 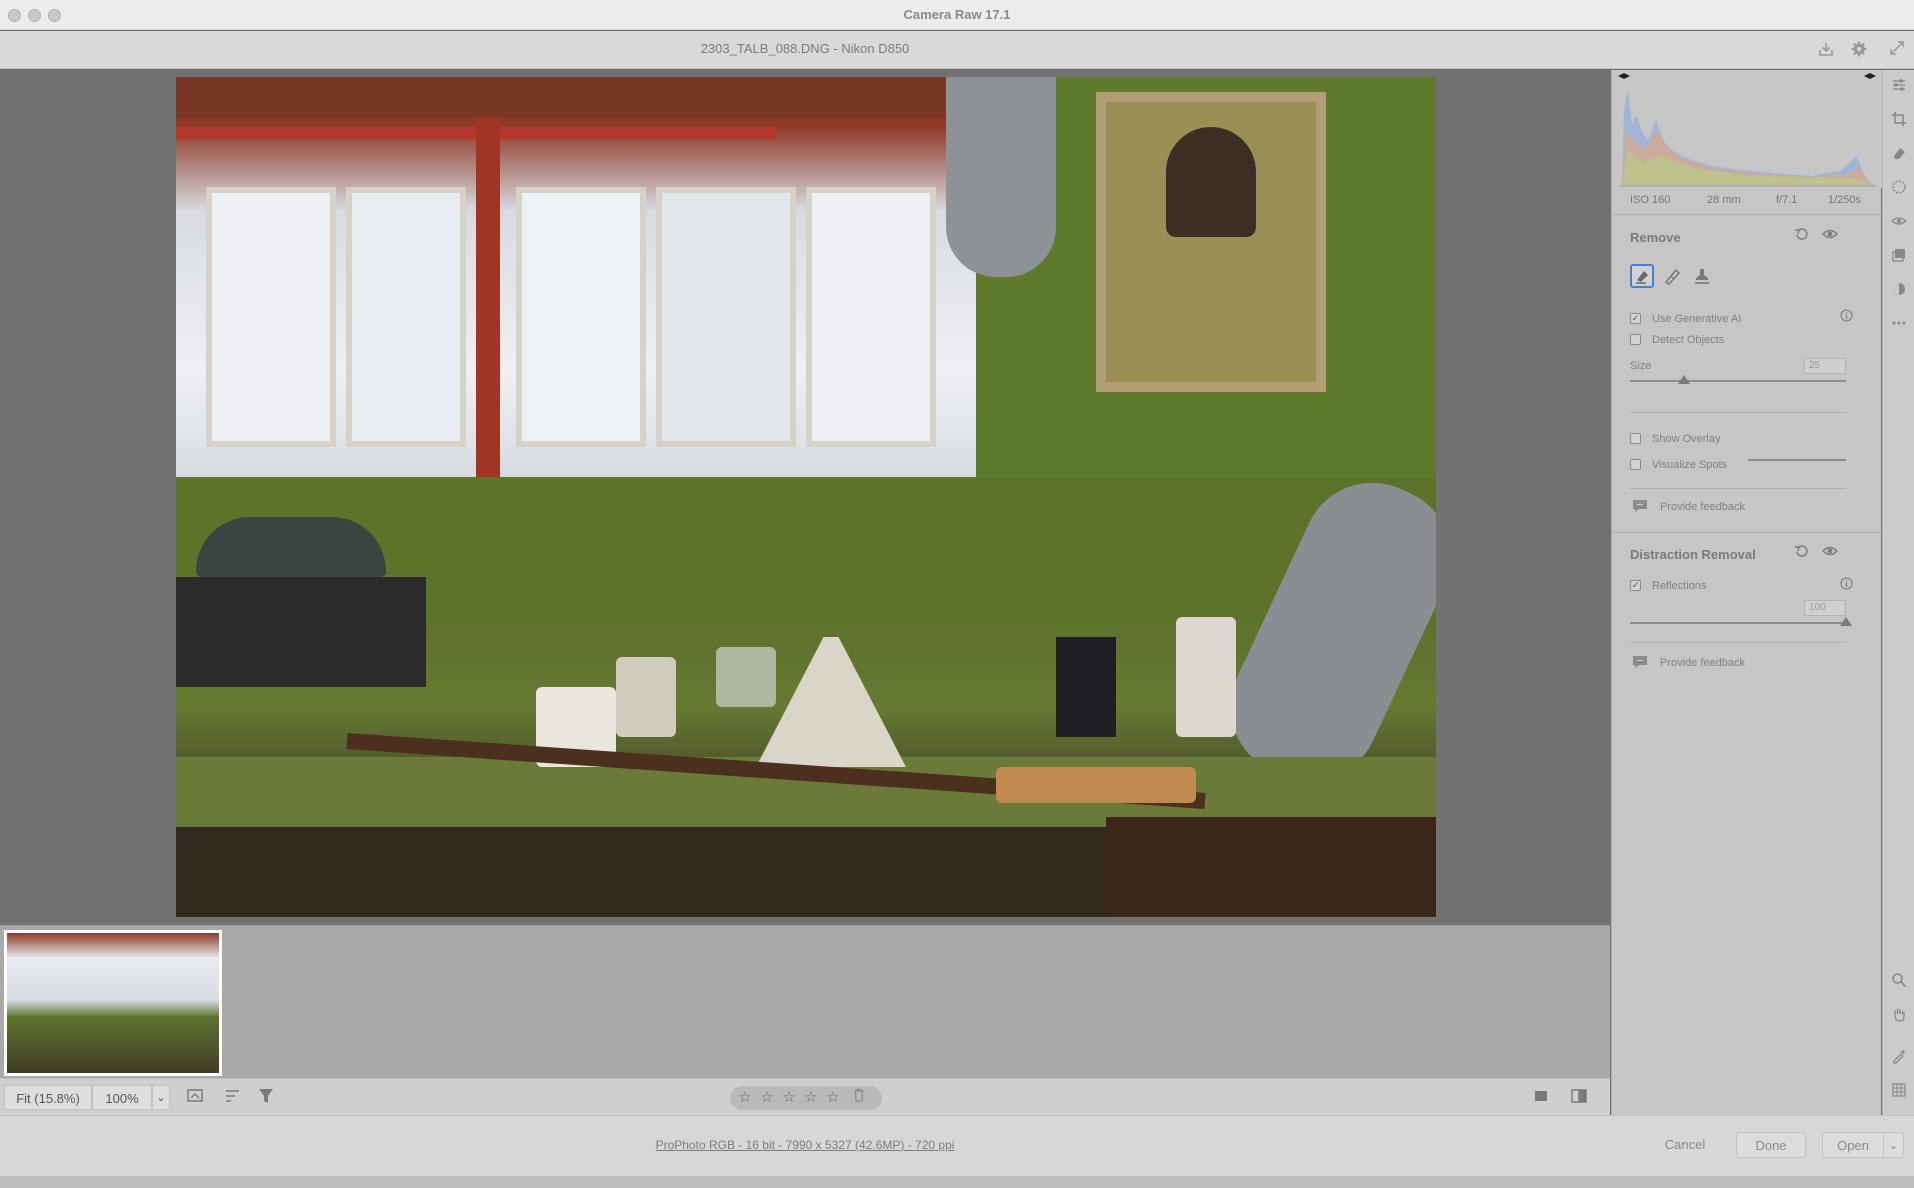 What do you see at coordinates (1655, 237) in the screenshot?
I see `remove-section-title: Remove` at bounding box center [1655, 237].